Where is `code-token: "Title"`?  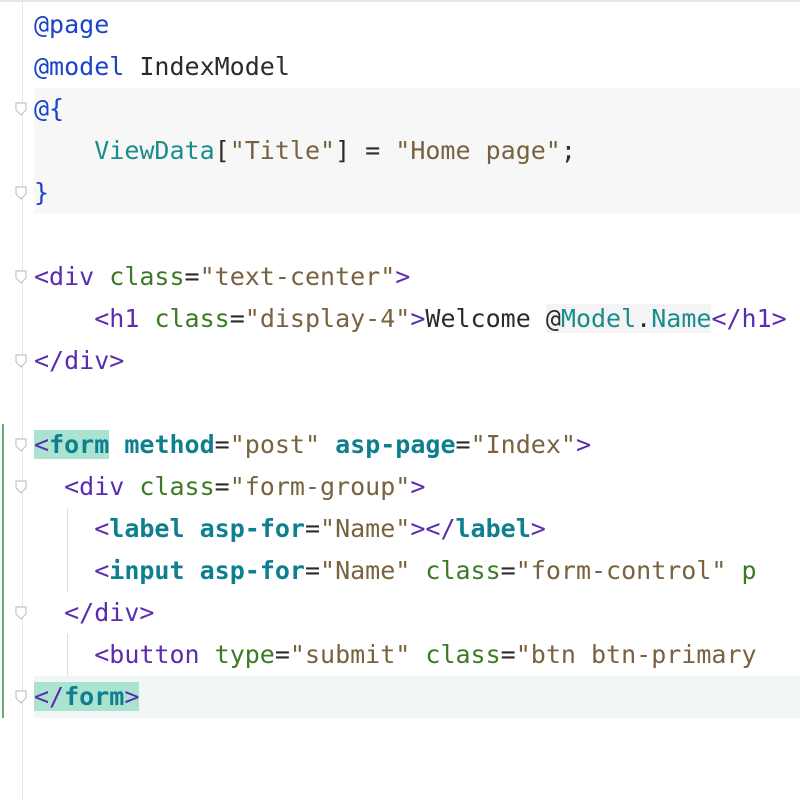
code-token: "Title" is located at coordinates (282, 150).